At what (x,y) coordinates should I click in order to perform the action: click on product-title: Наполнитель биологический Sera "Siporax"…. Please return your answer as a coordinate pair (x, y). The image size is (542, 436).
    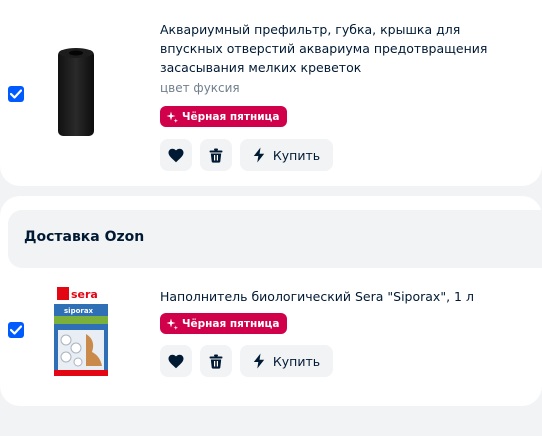
    Looking at the image, I should click on (340, 296).